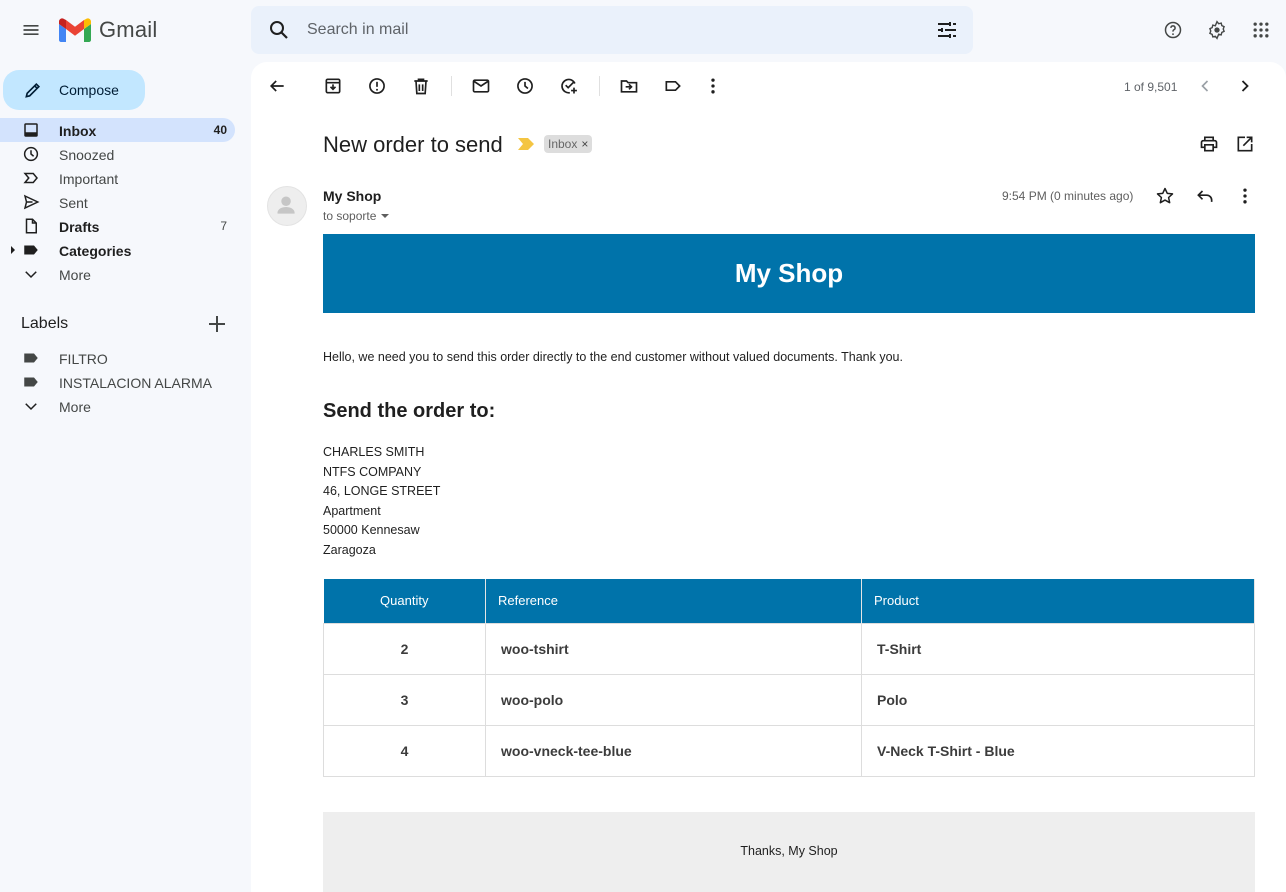 Image resolution: width=1286 pixels, height=892 pixels. I want to click on cell-reference: woo-vneck-tee-blue, so click(673, 750).